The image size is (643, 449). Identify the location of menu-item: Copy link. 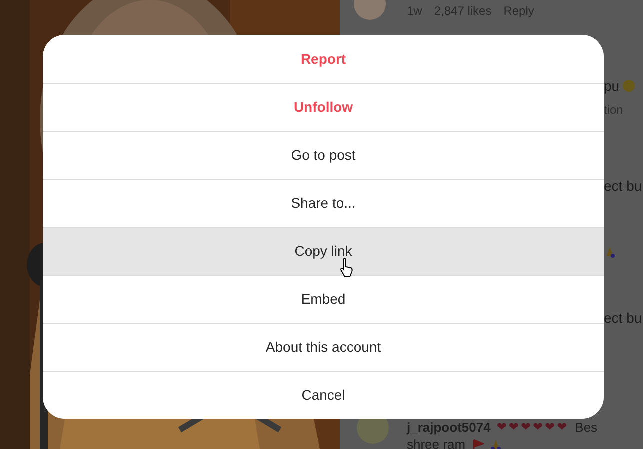
(323, 251).